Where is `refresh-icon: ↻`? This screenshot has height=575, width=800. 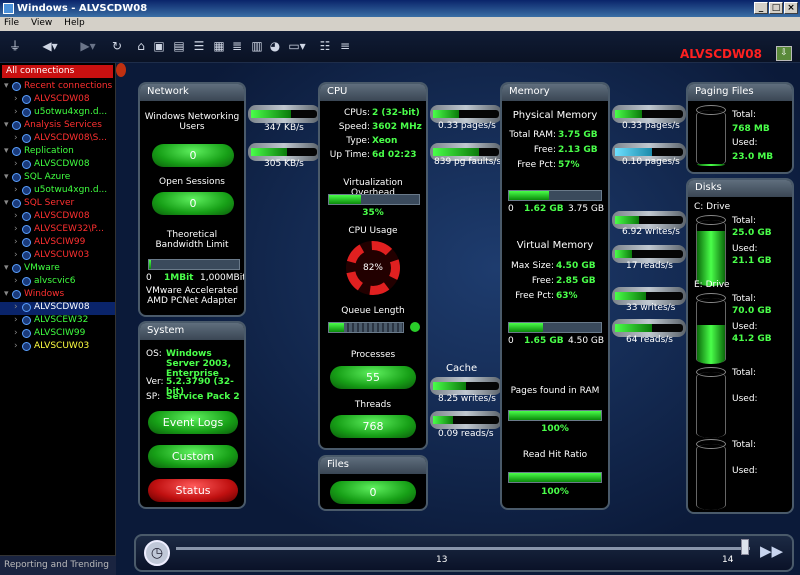
refresh-icon: ↻ is located at coordinates (117, 46).